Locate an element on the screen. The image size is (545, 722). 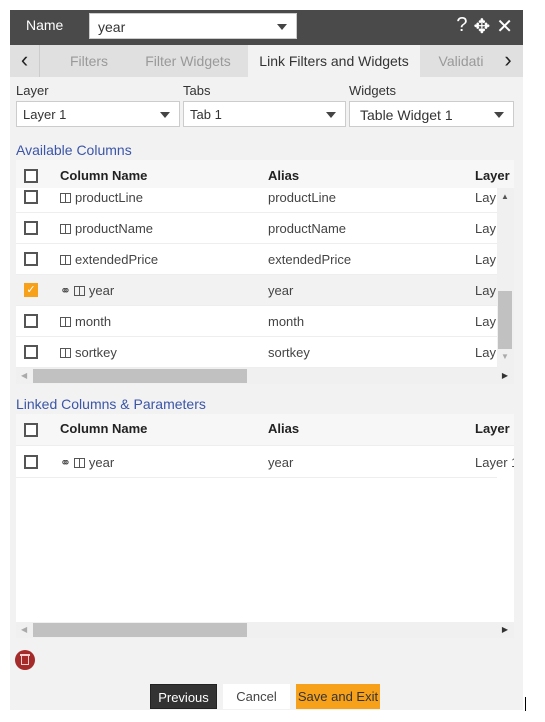
column-name-cell: productLine is located at coordinates (101, 197).